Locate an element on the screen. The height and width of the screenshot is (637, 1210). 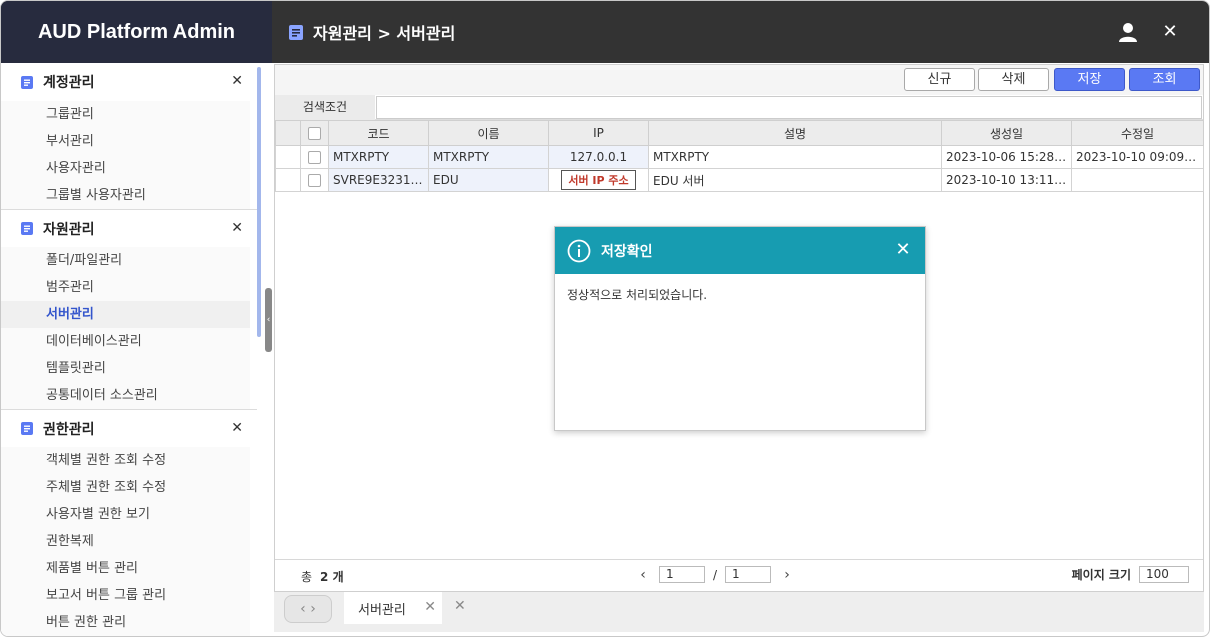
column-header: 이름 is located at coordinates (488, 133).